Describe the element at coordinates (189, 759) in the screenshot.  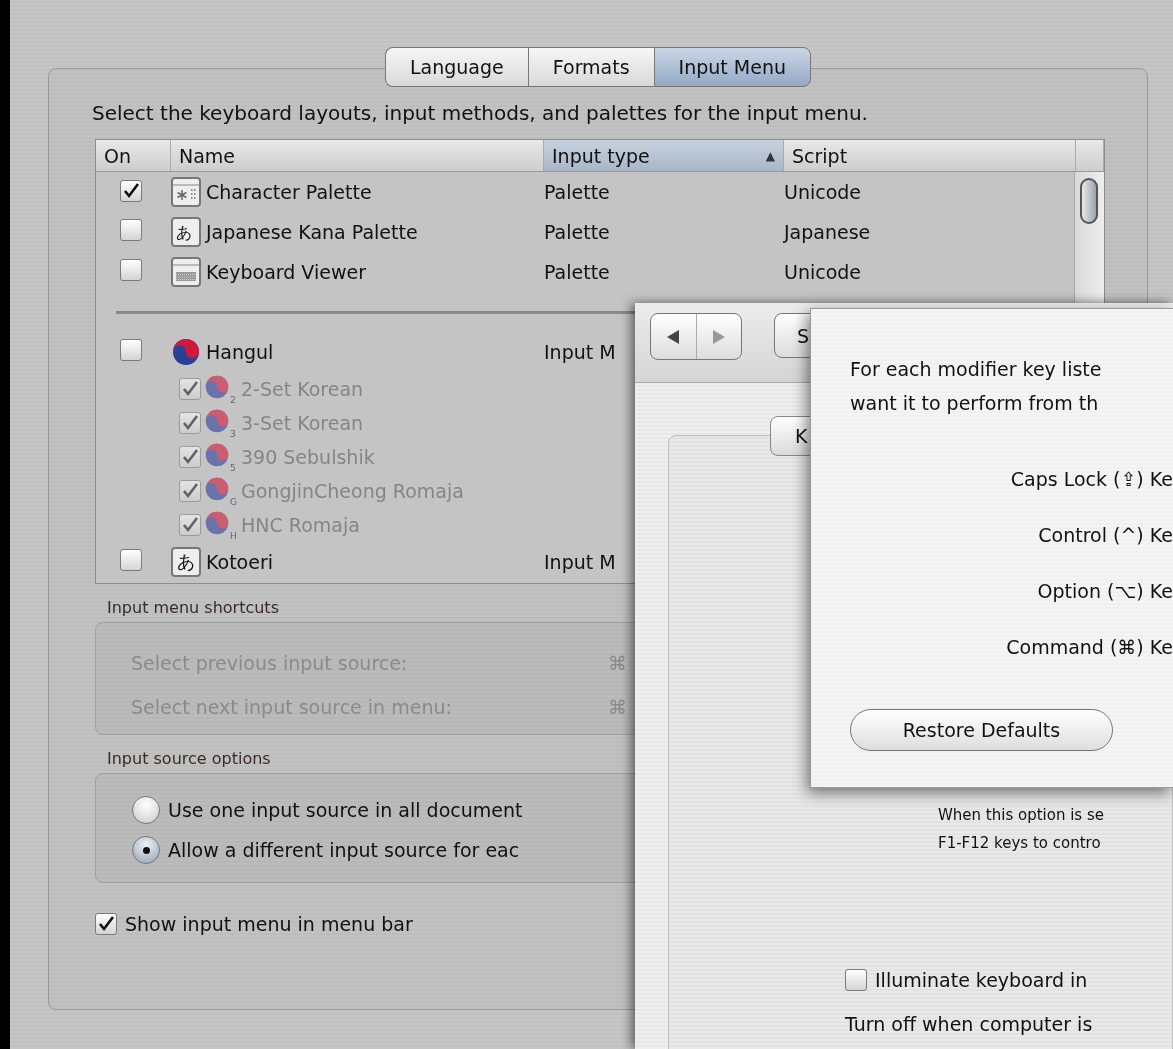
I see `group-title: Input source options` at that location.